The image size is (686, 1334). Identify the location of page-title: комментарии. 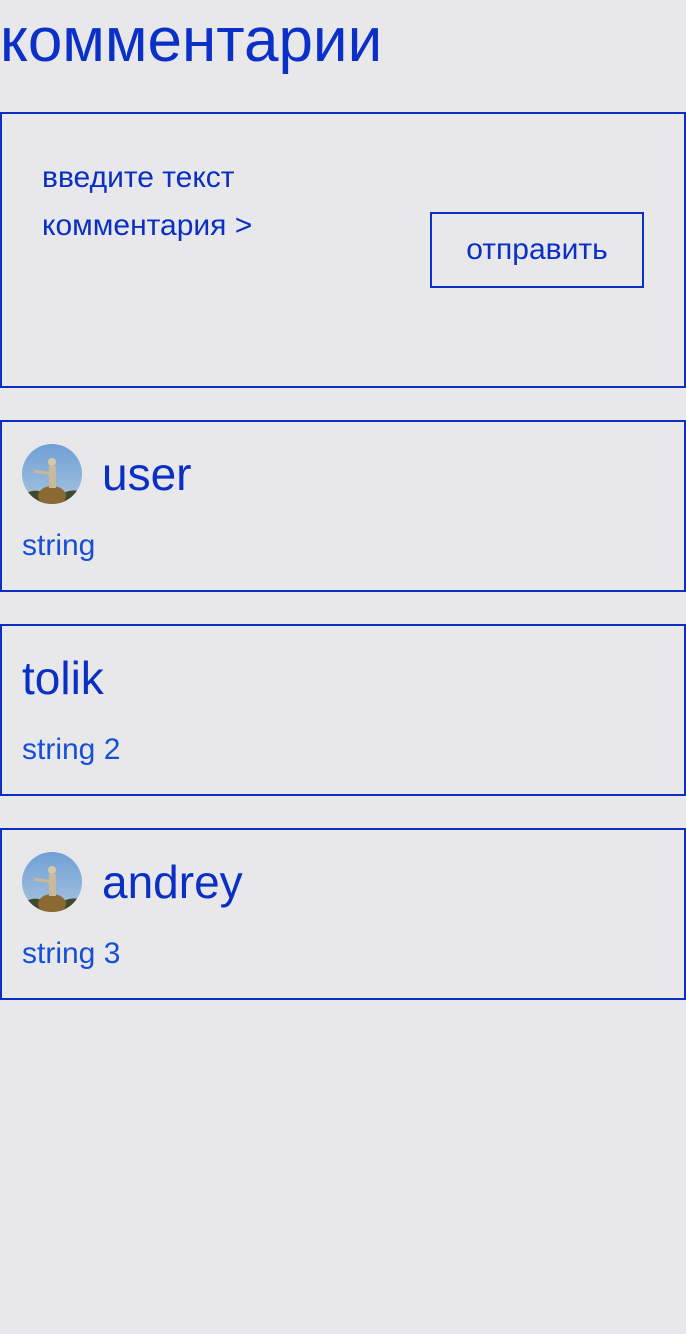
(191, 40).